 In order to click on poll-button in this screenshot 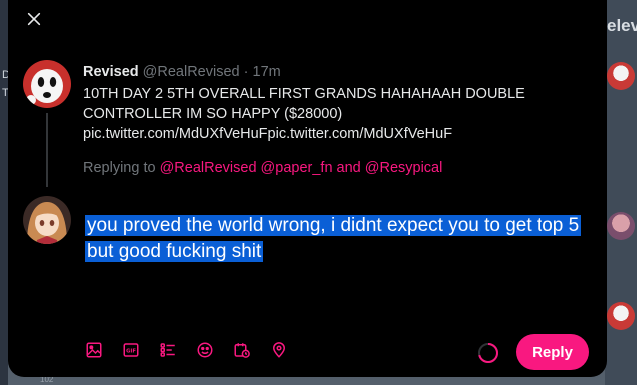, I will do `click(168, 350)`.